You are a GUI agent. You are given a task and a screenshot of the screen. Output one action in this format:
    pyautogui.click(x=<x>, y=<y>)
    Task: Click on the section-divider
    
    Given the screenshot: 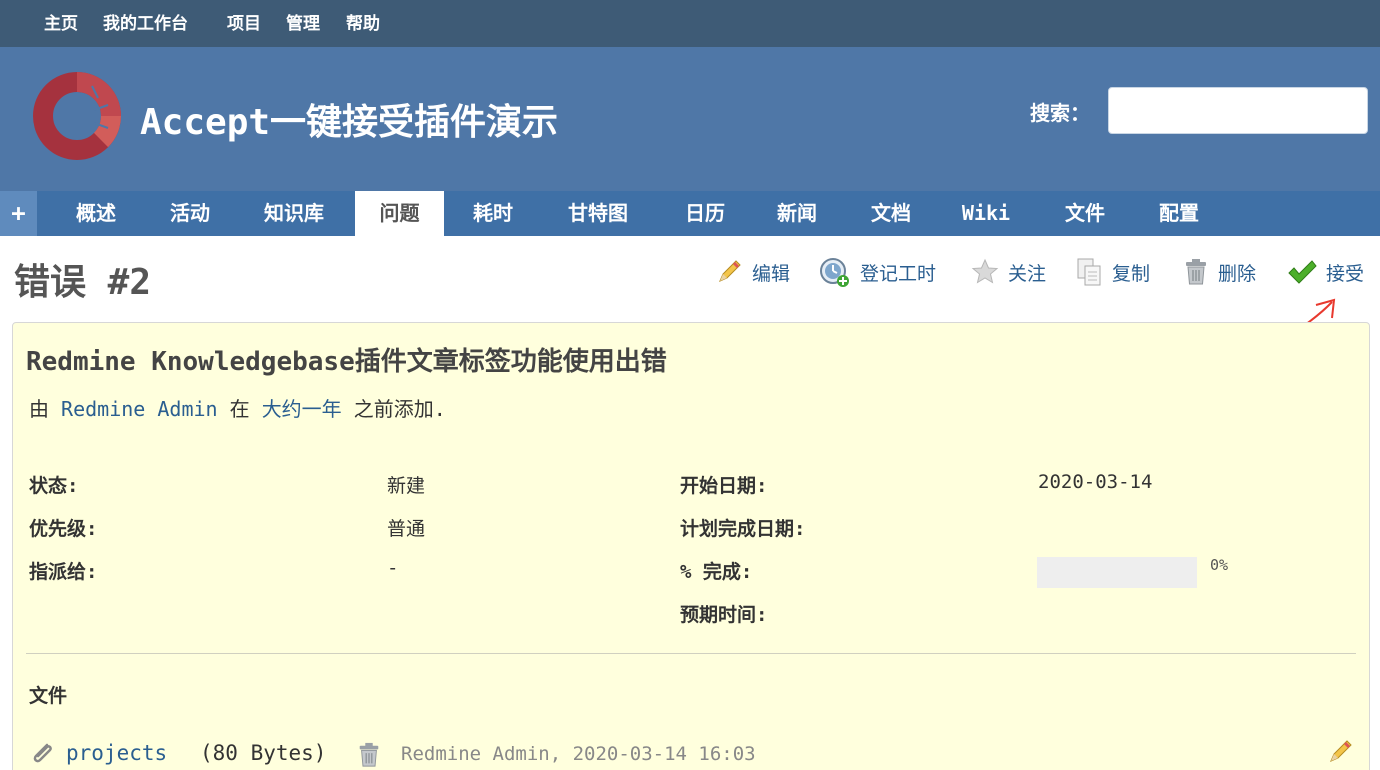 What is the action you would take?
    pyautogui.click(x=691, y=653)
    